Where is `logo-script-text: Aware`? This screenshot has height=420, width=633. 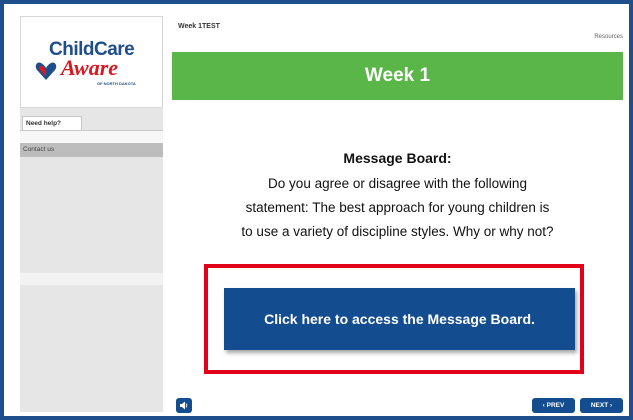 logo-script-text: Aware is located at coordinates (90, 67).